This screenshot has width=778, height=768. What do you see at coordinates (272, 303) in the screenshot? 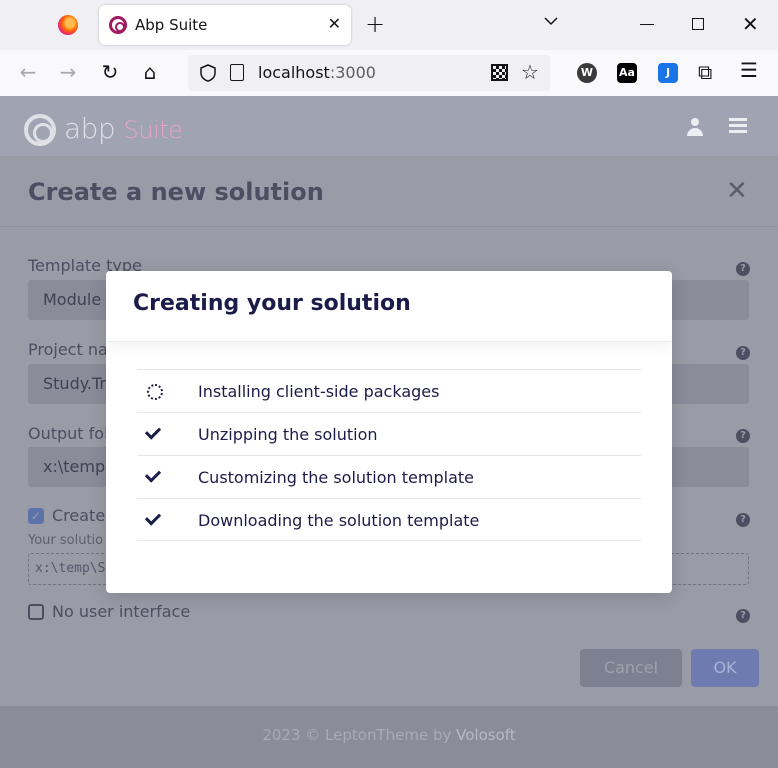
I see `dialog-title: Creating your solution` at bounding box center [272, 303].